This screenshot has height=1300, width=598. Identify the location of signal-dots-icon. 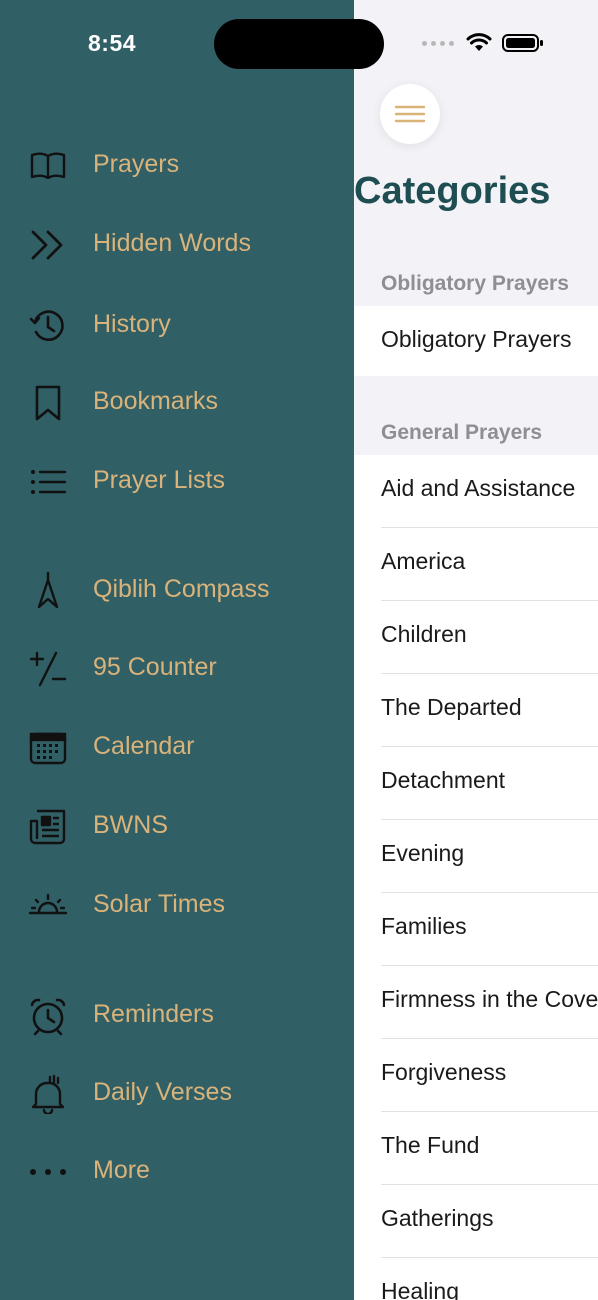
(438, 43).